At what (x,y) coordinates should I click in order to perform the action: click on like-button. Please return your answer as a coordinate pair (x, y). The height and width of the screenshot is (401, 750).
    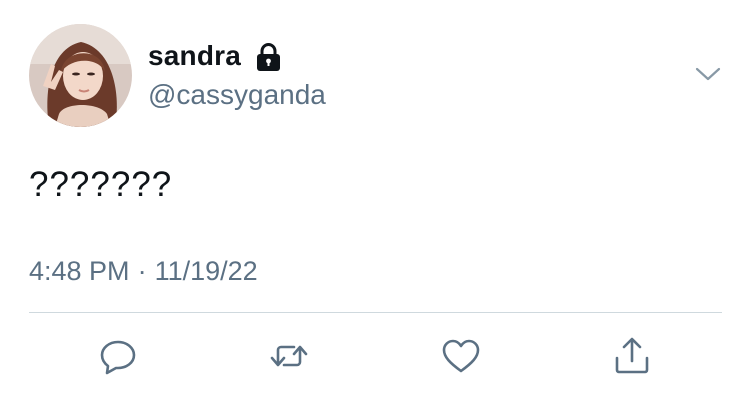
    Looking at the image, I should click on (461, 356).